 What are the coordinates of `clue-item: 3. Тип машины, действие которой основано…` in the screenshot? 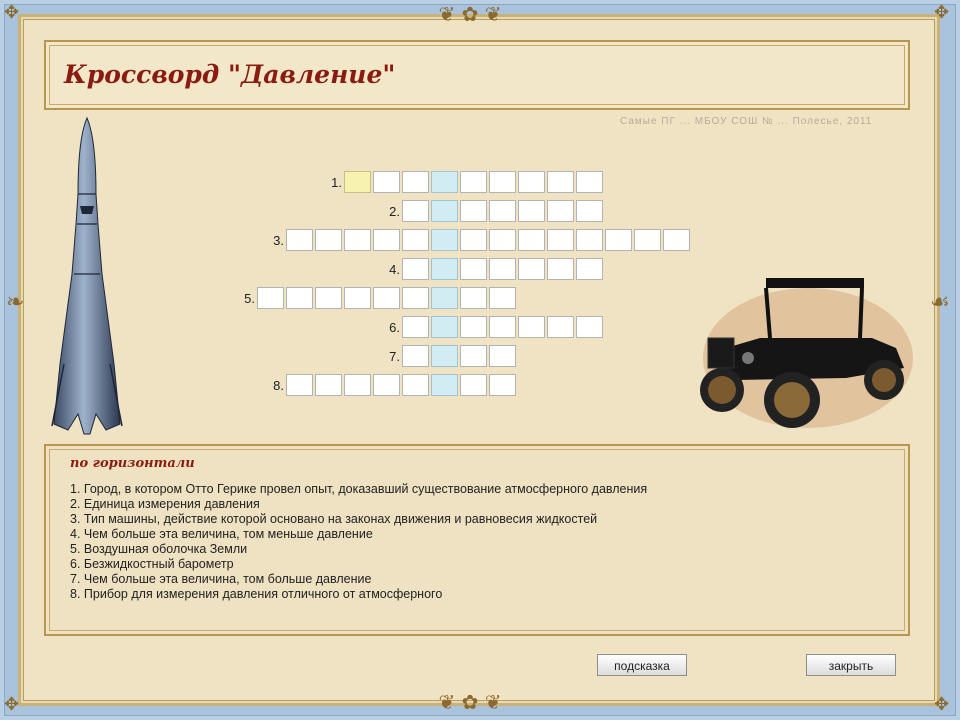 It's located at (334, 519).